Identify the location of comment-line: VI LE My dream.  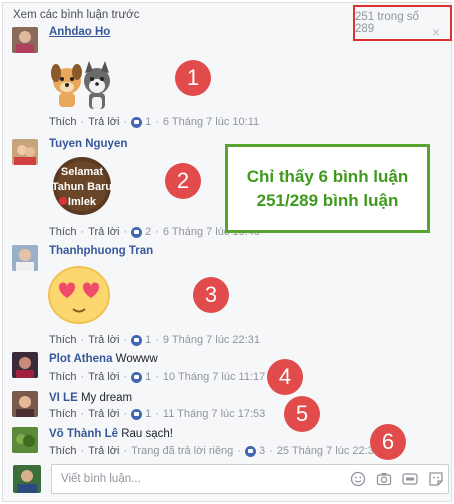
(90, 398).